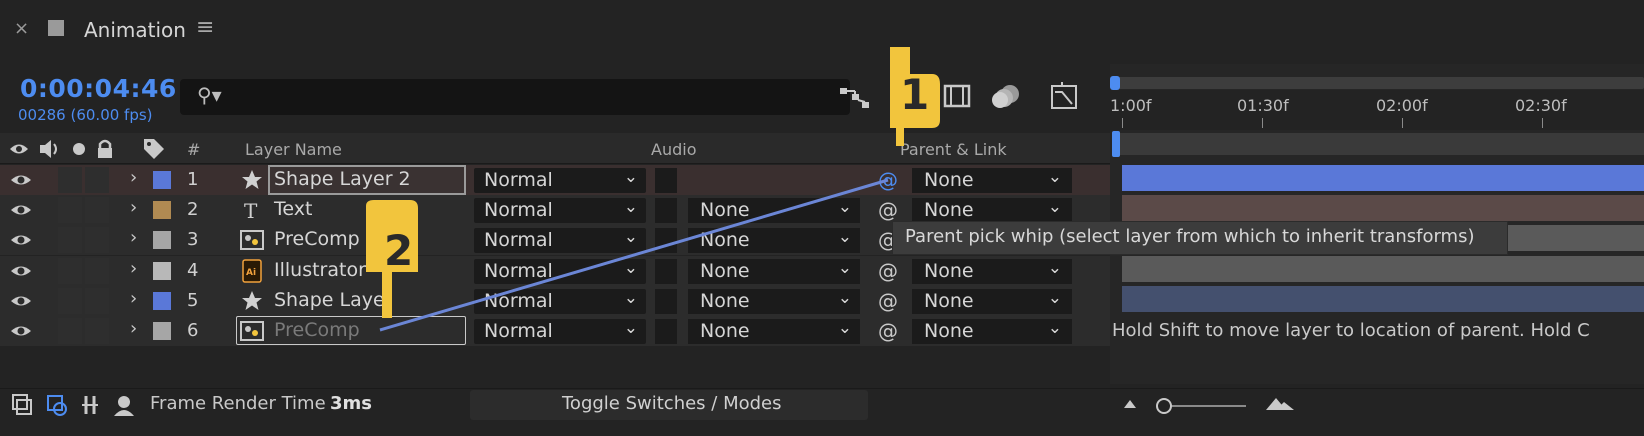 The height and width of the screenshot is (436, 1644). What do you see at coordinates (673, 149) in the screenshot?
I see `column-header-audio: Audio` at bounding box center [673, 149].